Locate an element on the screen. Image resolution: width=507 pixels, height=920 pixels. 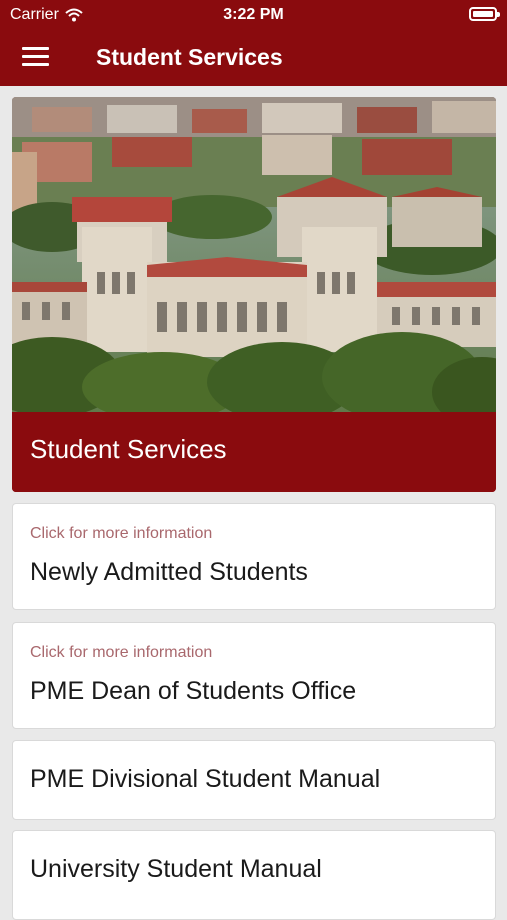
card-title: University Student Manual is located at coordinates (176, 869).